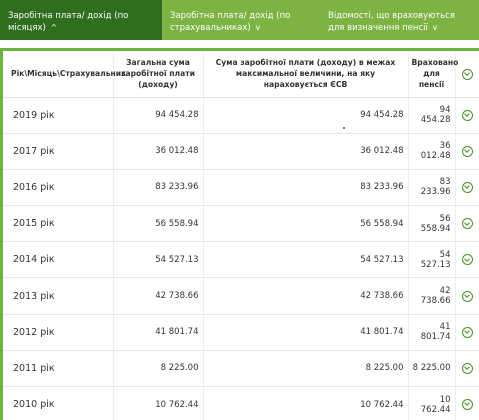 The width and height of the screenshot is (479, 420). Describe the element at coordinates (58, 369) in the screenshot. I see `row-year: 2011 рік` at that location.